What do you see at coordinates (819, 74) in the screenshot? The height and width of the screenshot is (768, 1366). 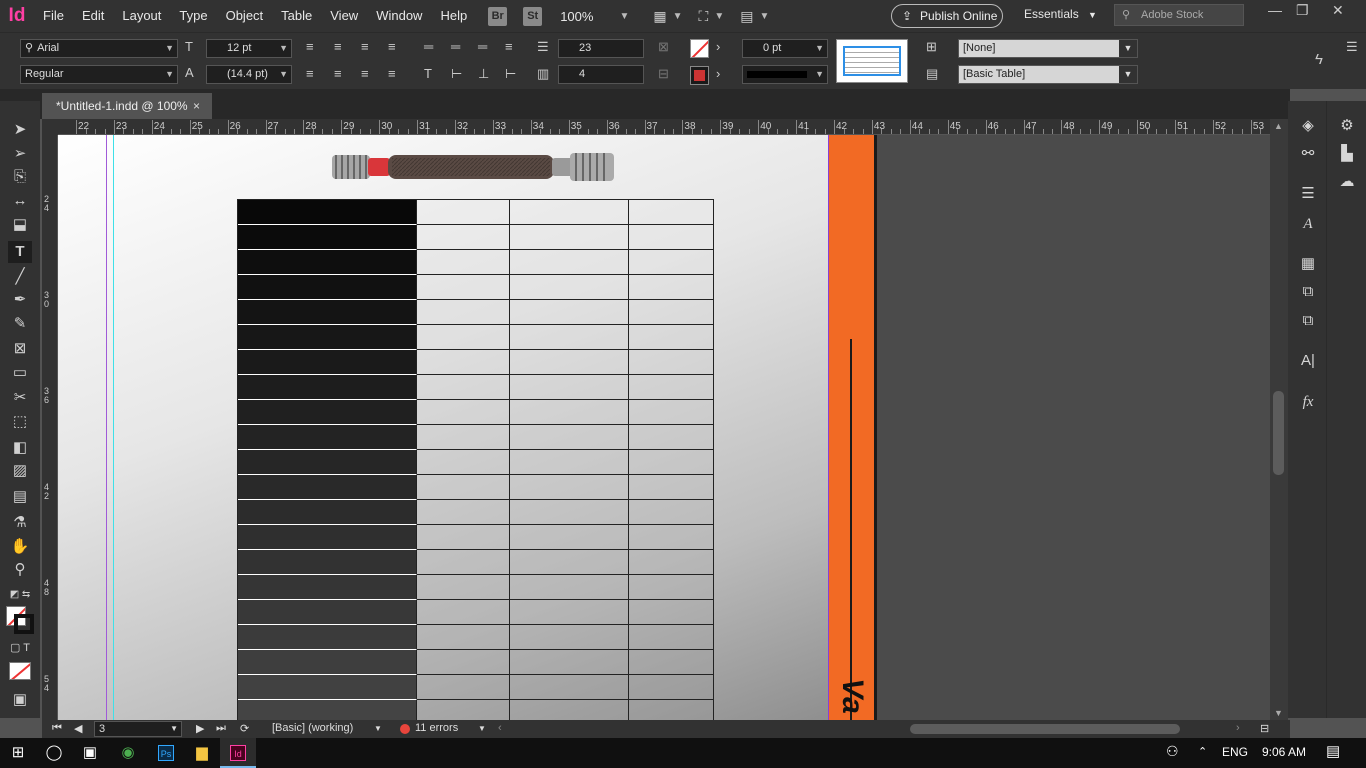 I see `stroke-type-dropdown-icon: ▼` at bounding box center [819, 74].